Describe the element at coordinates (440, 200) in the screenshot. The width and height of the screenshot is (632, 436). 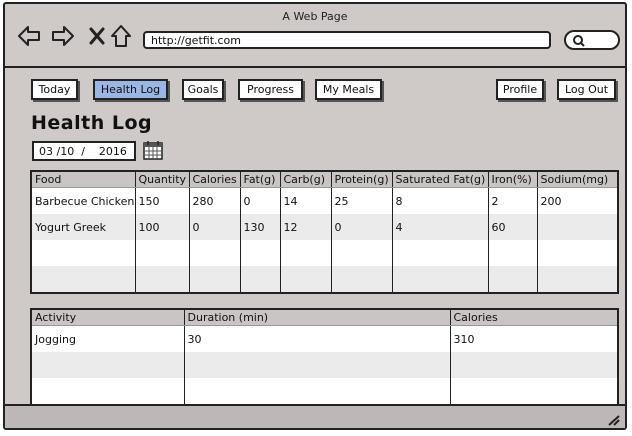
I see `table-cell: 8` at that location.